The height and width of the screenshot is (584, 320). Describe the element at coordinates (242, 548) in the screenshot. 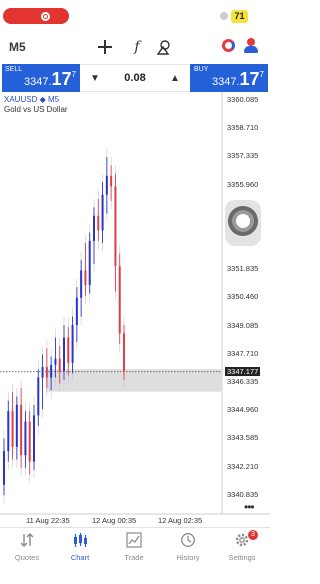

I see `nav-settings: 3 Settings` at that location.